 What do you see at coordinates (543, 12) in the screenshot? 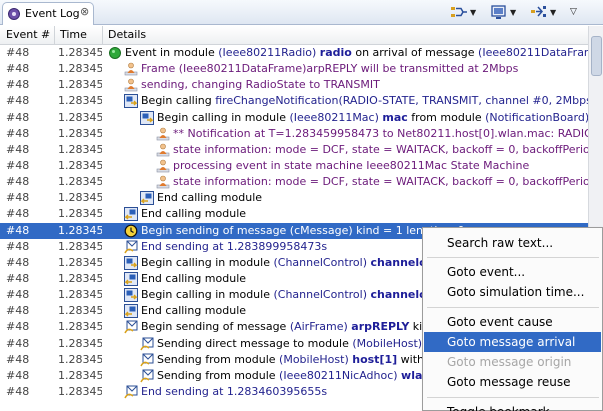
I see `navigation-mode-button: ▼` at bounding box center [543, 12].